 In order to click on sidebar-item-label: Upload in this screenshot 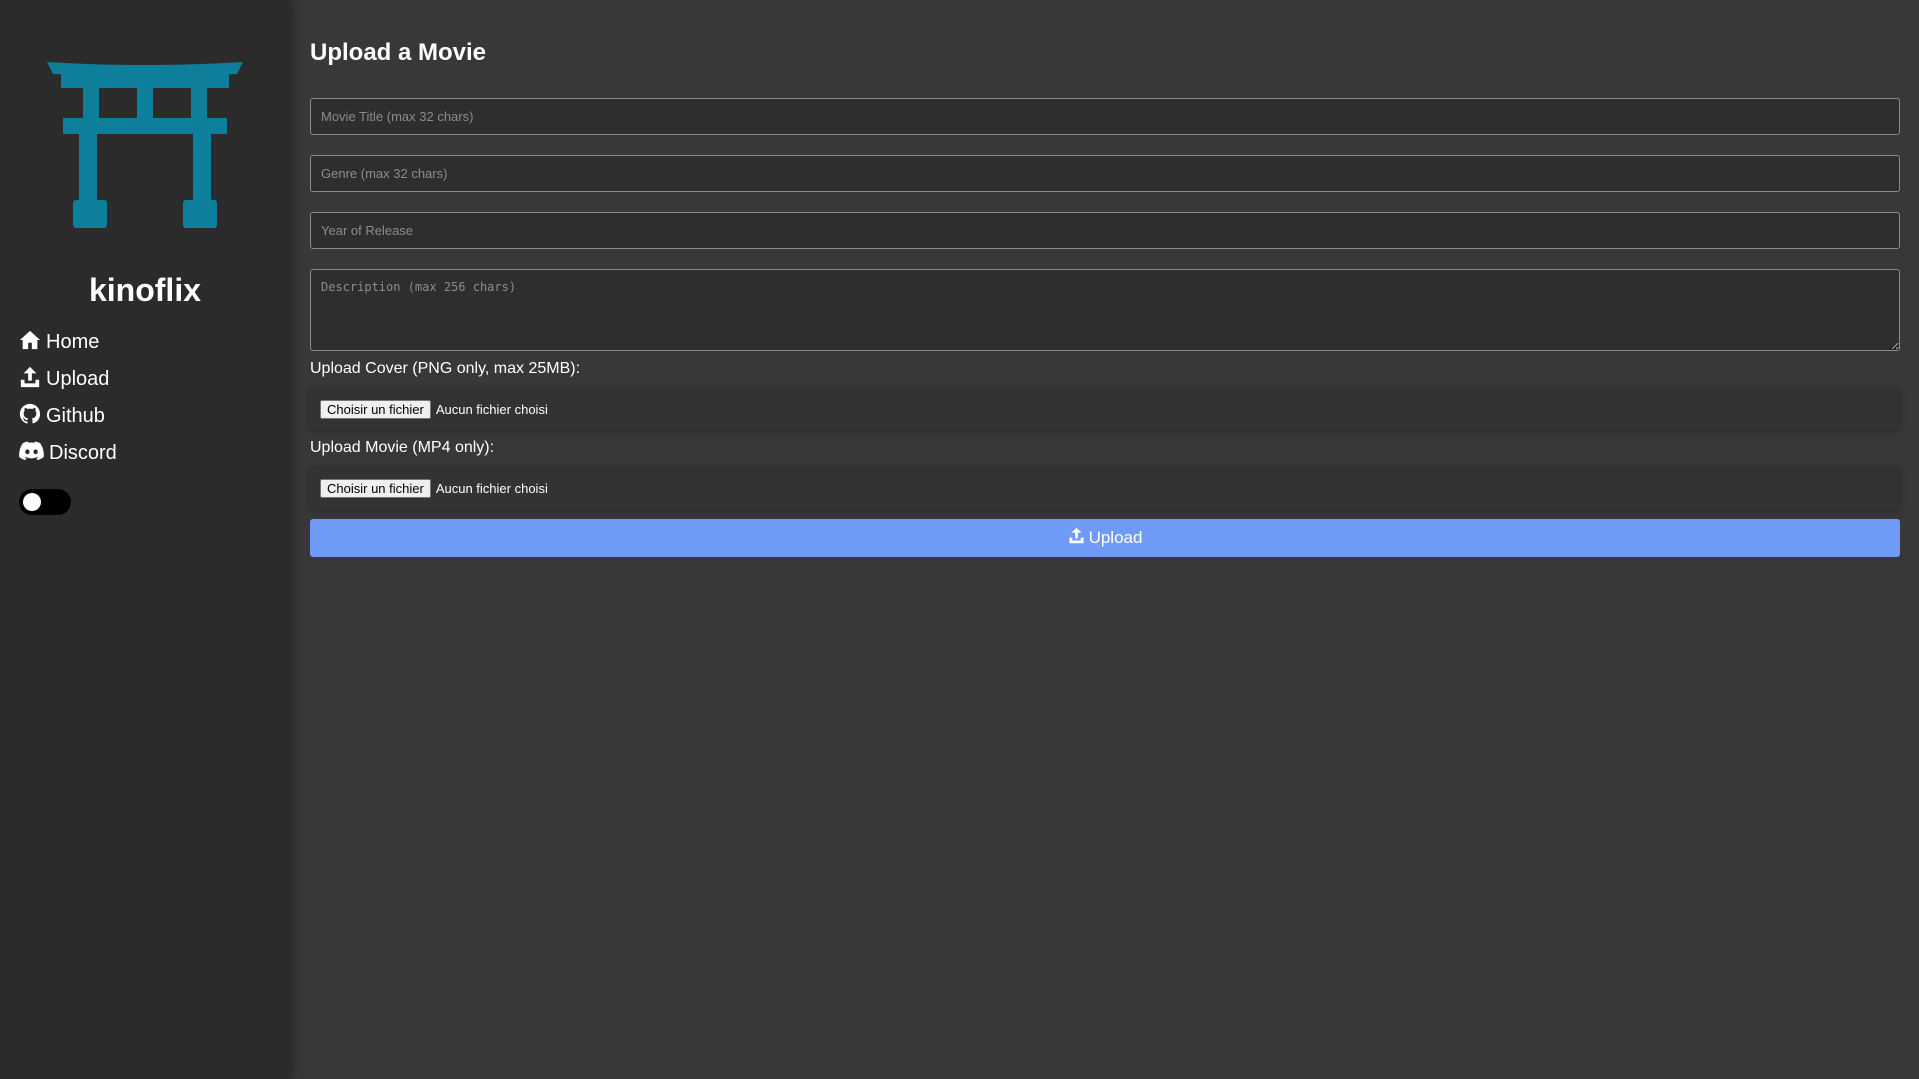, I will do `click(78, 379)`.